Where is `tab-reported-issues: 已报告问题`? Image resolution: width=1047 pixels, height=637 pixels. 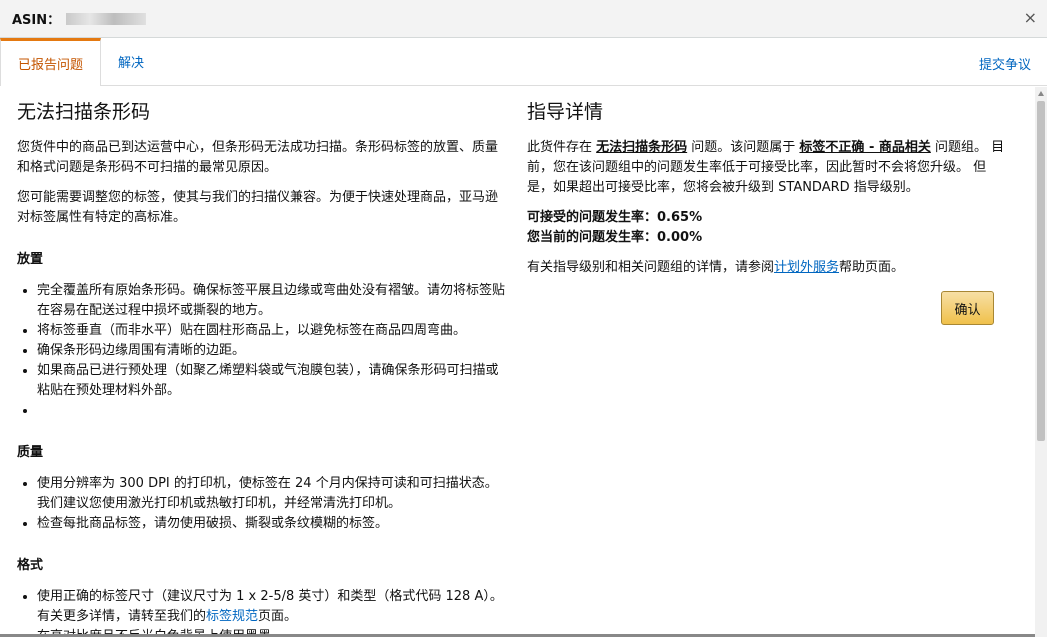 tab-reported-issues: 已报告问题 is located at coordinates (51, 62).